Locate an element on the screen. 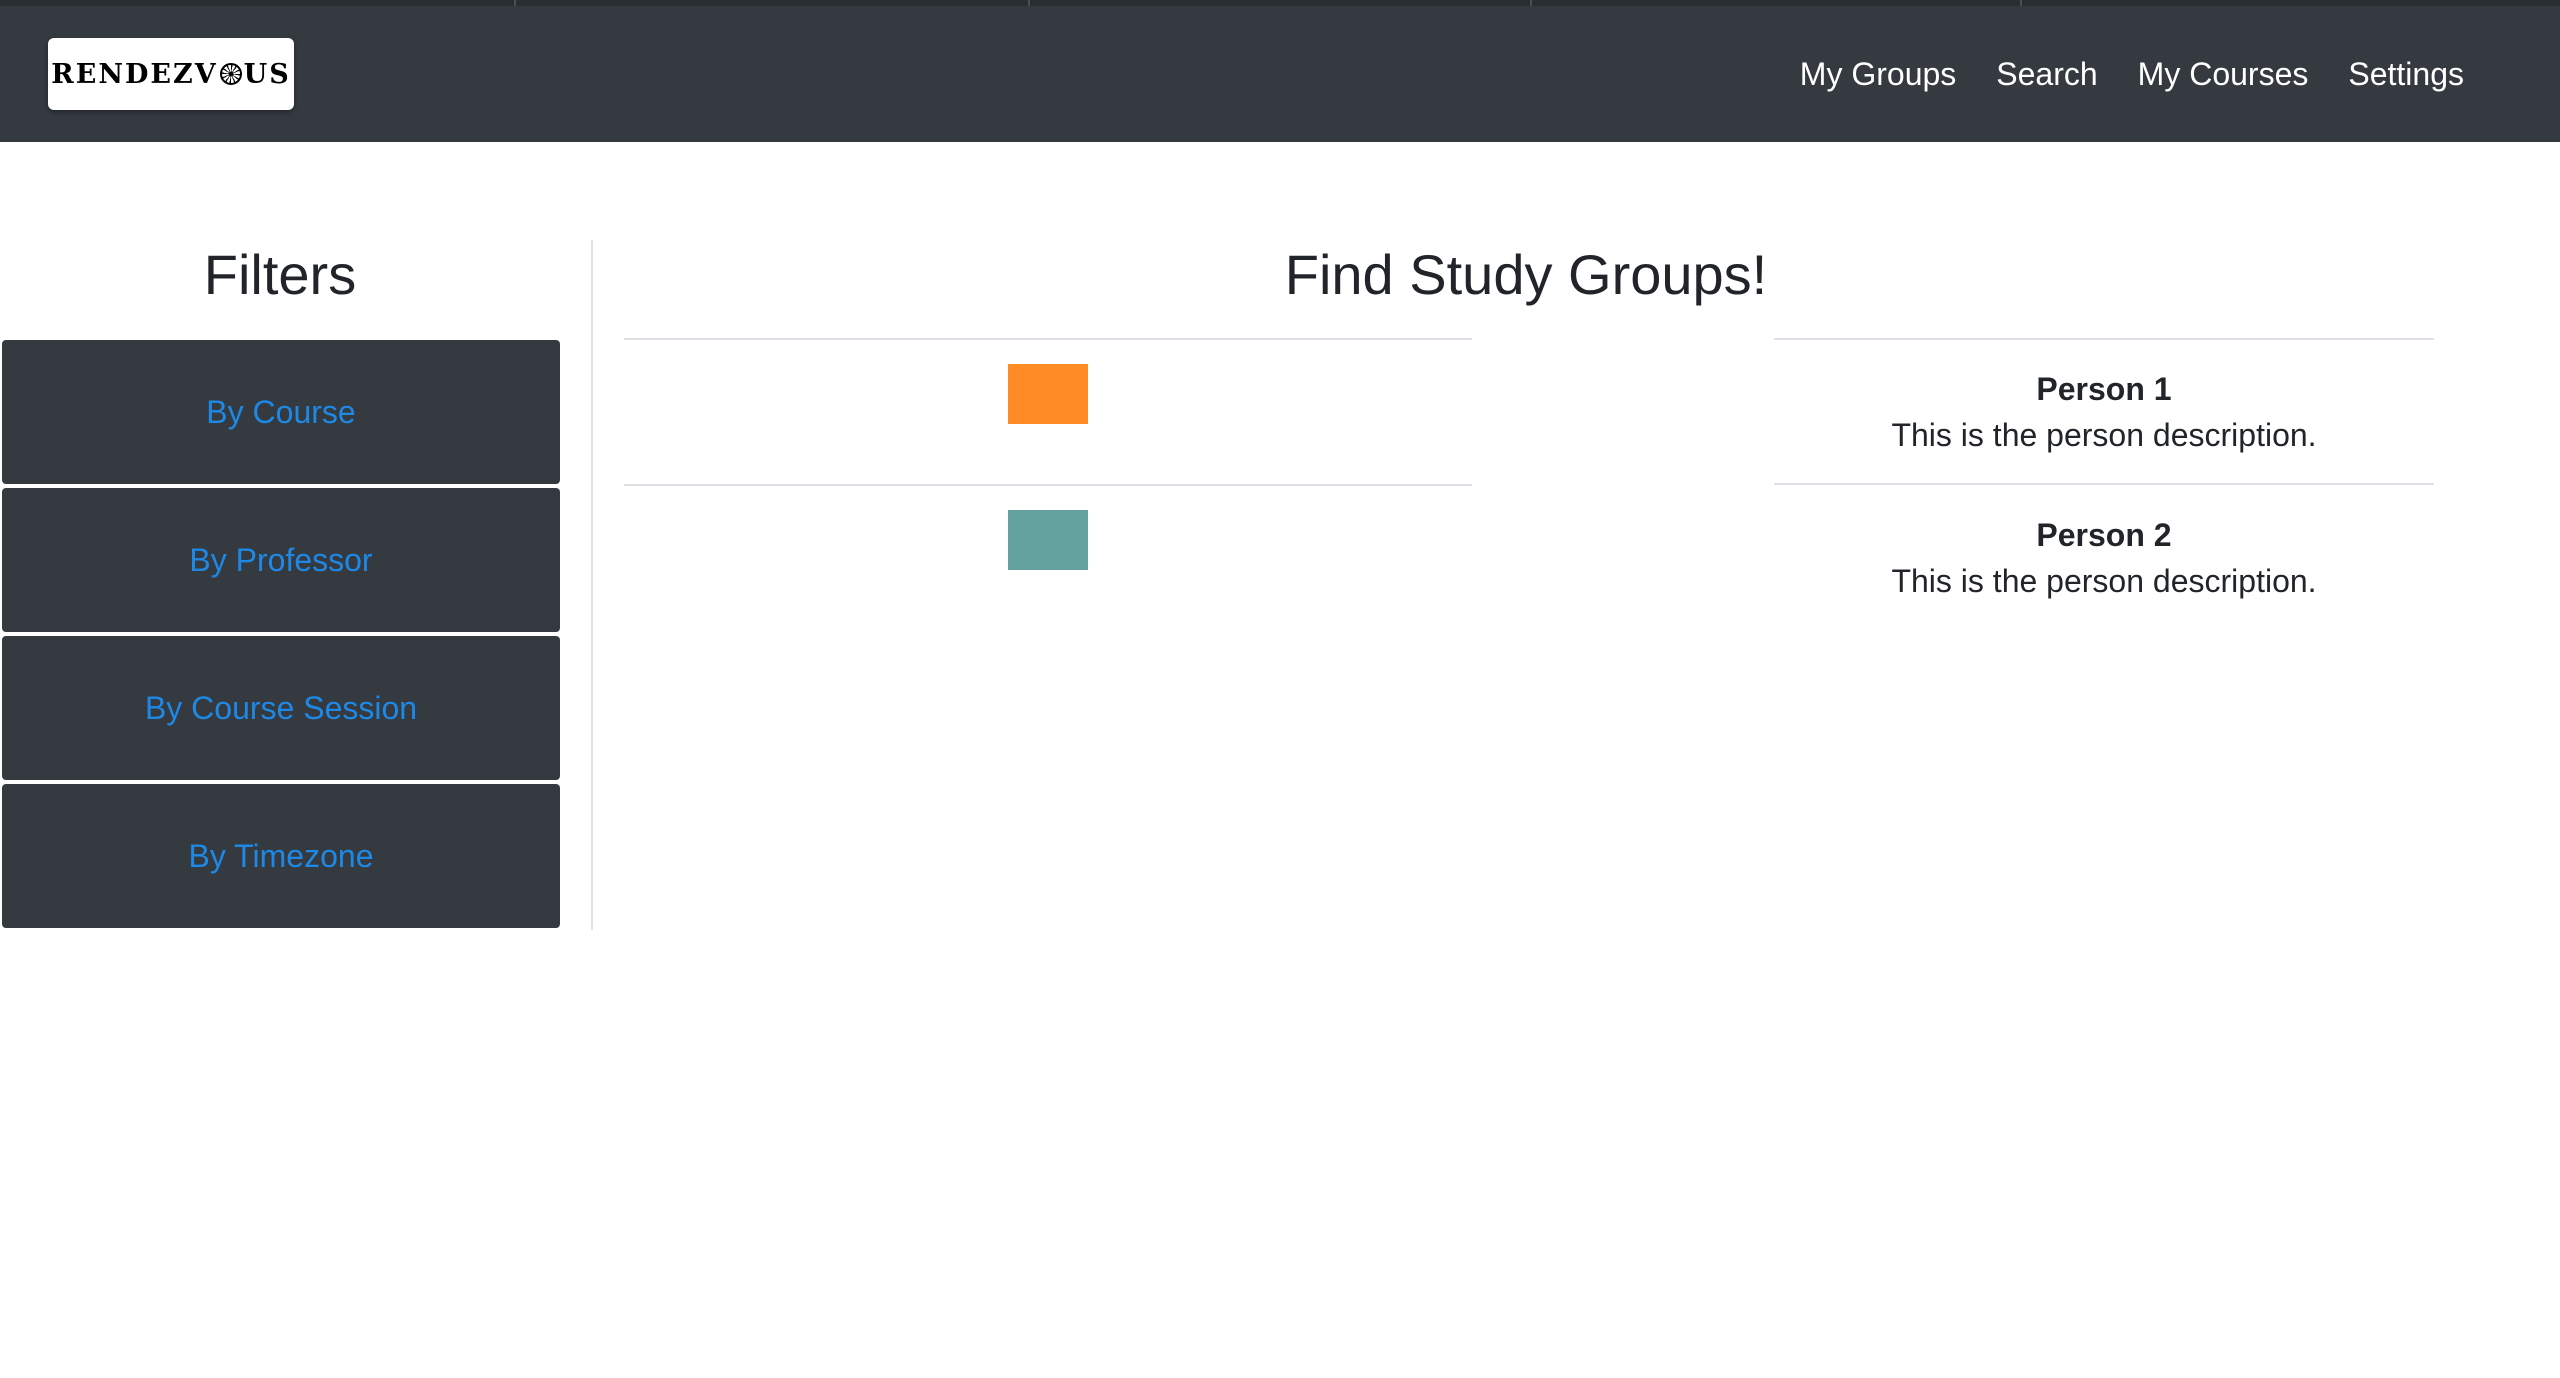 This screenshot has height=1378, width=2560. brand-logo: RENDEZV US is located at coordinates (171, 74).